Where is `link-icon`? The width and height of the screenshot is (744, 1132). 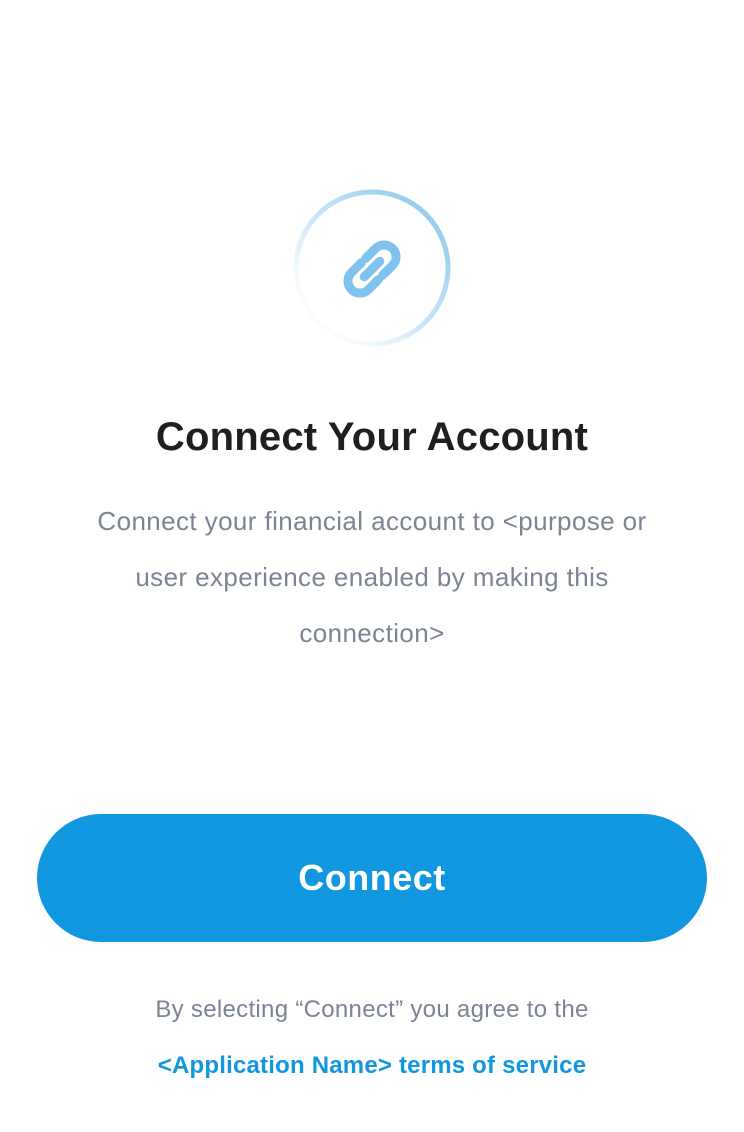 link-icon is located at coordinates (372, 268).